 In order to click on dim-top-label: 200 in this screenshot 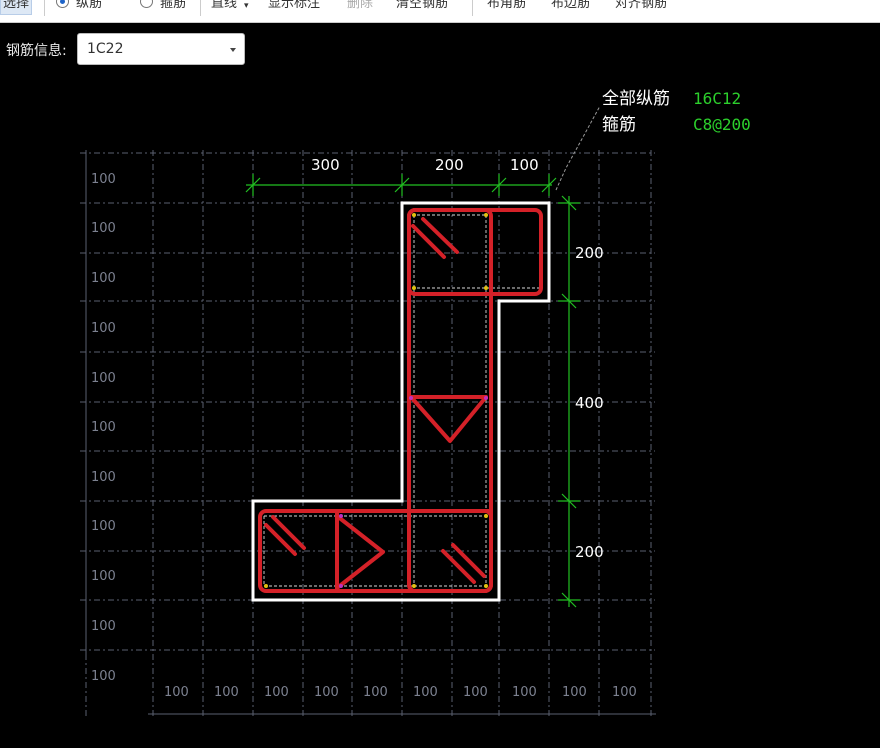, I will do `click(449, 165)`.